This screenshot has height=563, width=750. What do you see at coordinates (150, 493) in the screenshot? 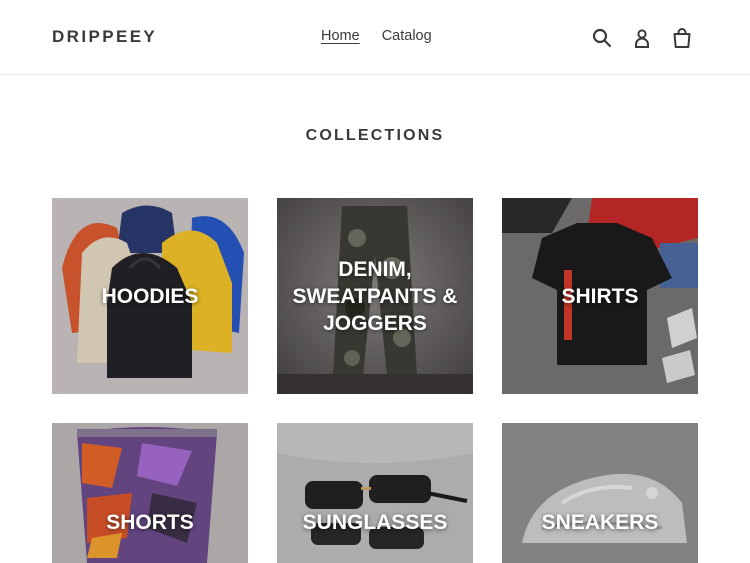
I see `collection-card-shorts: SHORTS` at bounding box center [150, 493].